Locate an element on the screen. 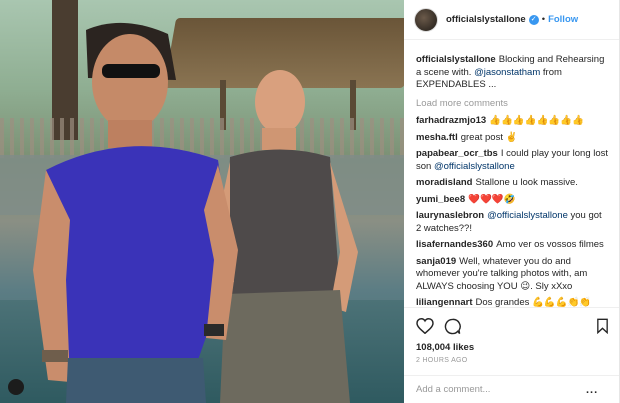 The width and height of the screenshot is (620, 403). comment-text: ❤️❤️❤️🤣 is located at coordinates (492, 199).